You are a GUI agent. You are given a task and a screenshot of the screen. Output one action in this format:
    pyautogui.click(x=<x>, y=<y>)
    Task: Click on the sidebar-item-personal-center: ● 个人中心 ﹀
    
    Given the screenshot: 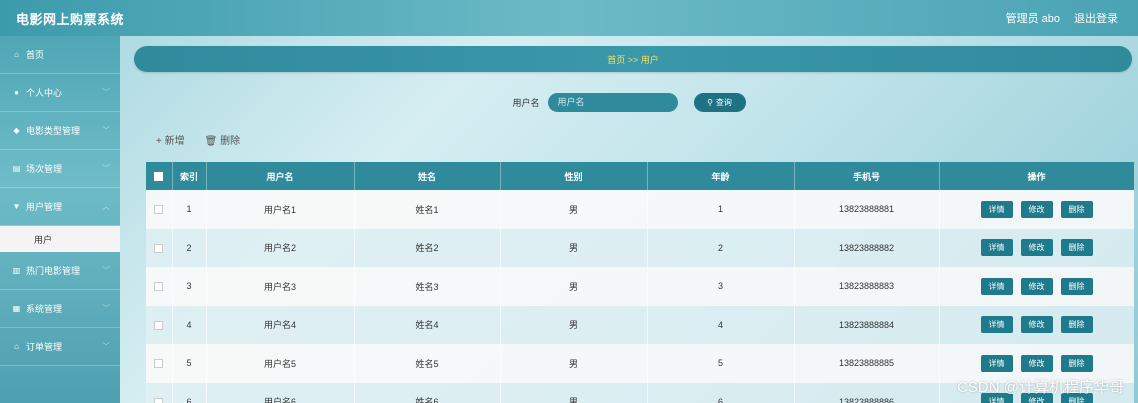 What is the action you would take?
    pyautogui.click(x=60, y=93)
    